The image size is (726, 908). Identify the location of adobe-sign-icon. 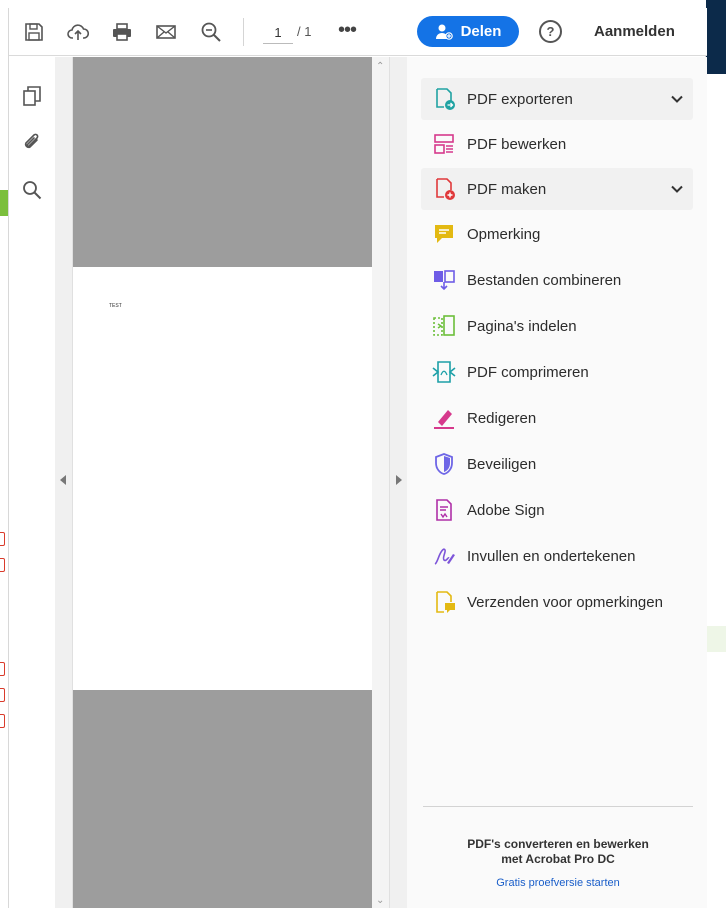
(444, 510).